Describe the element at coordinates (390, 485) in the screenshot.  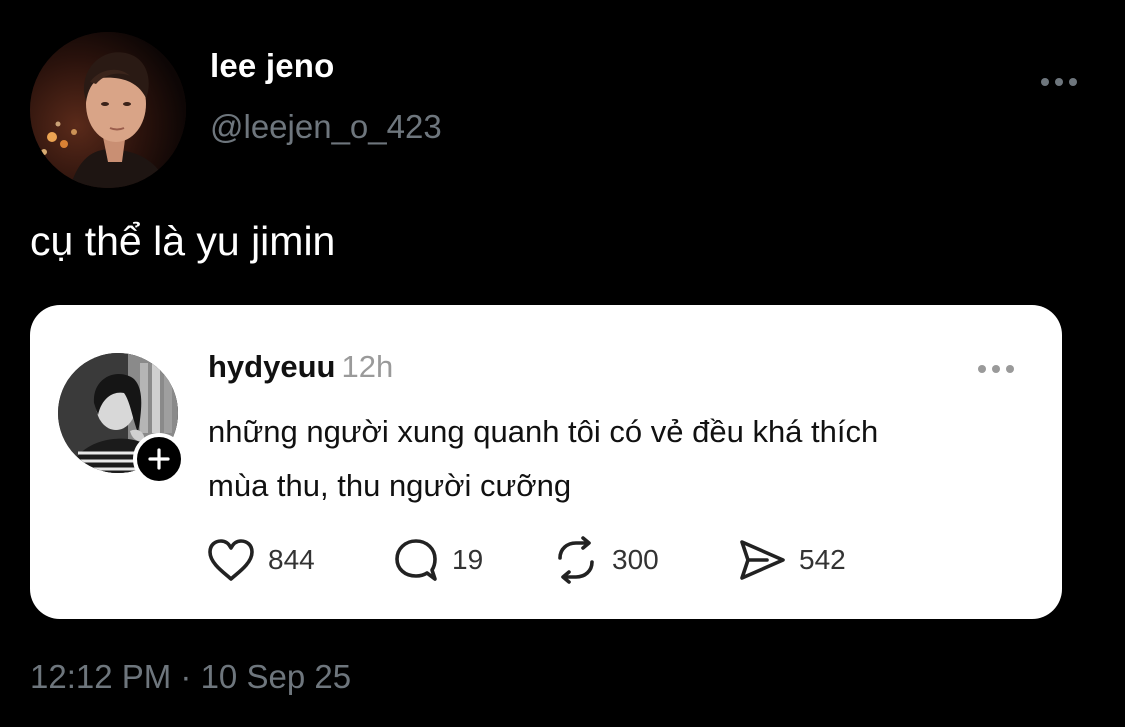
I see `quote-text-line: mùa thu, thu người cưỡng` at that location.